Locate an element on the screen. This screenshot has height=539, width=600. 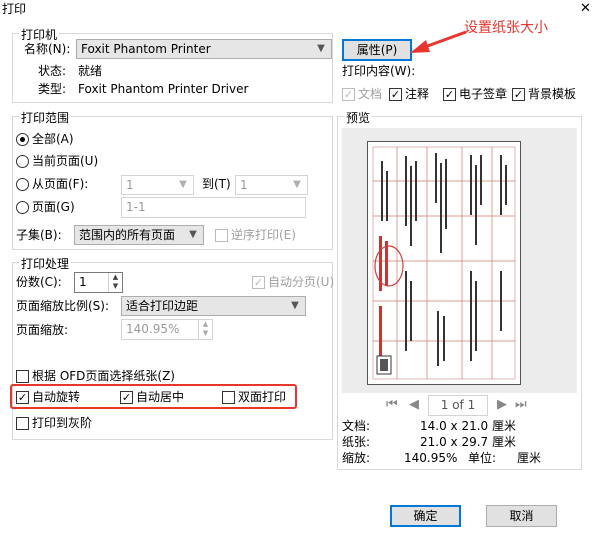
preview-group-label: 预览 is located at coordinates (358, 117).